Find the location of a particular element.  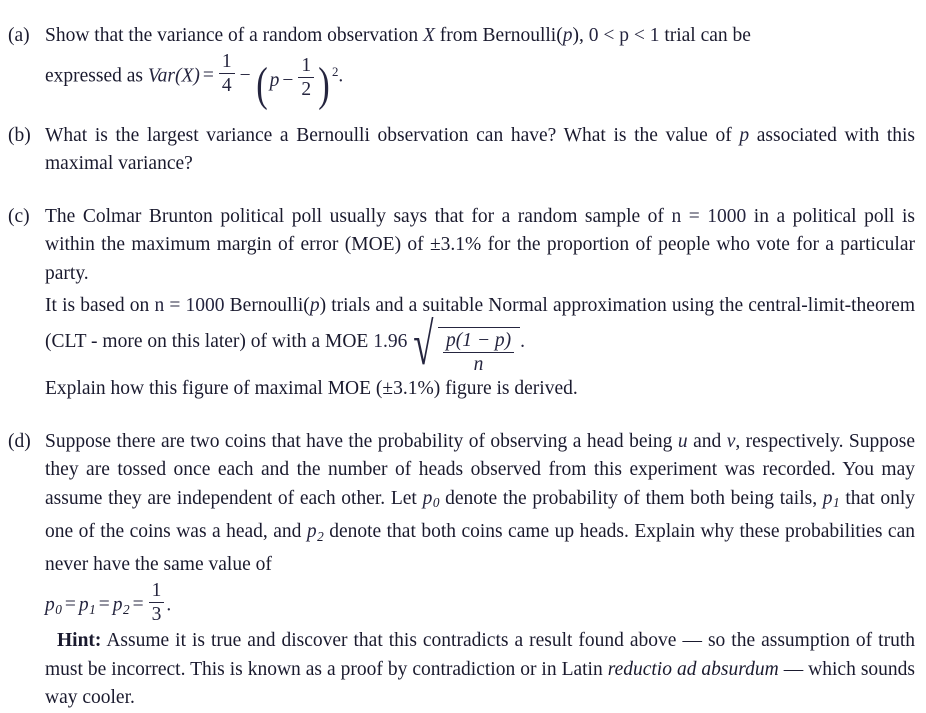

item-a-text-mid2: ), is located at coordinates (580, 35).